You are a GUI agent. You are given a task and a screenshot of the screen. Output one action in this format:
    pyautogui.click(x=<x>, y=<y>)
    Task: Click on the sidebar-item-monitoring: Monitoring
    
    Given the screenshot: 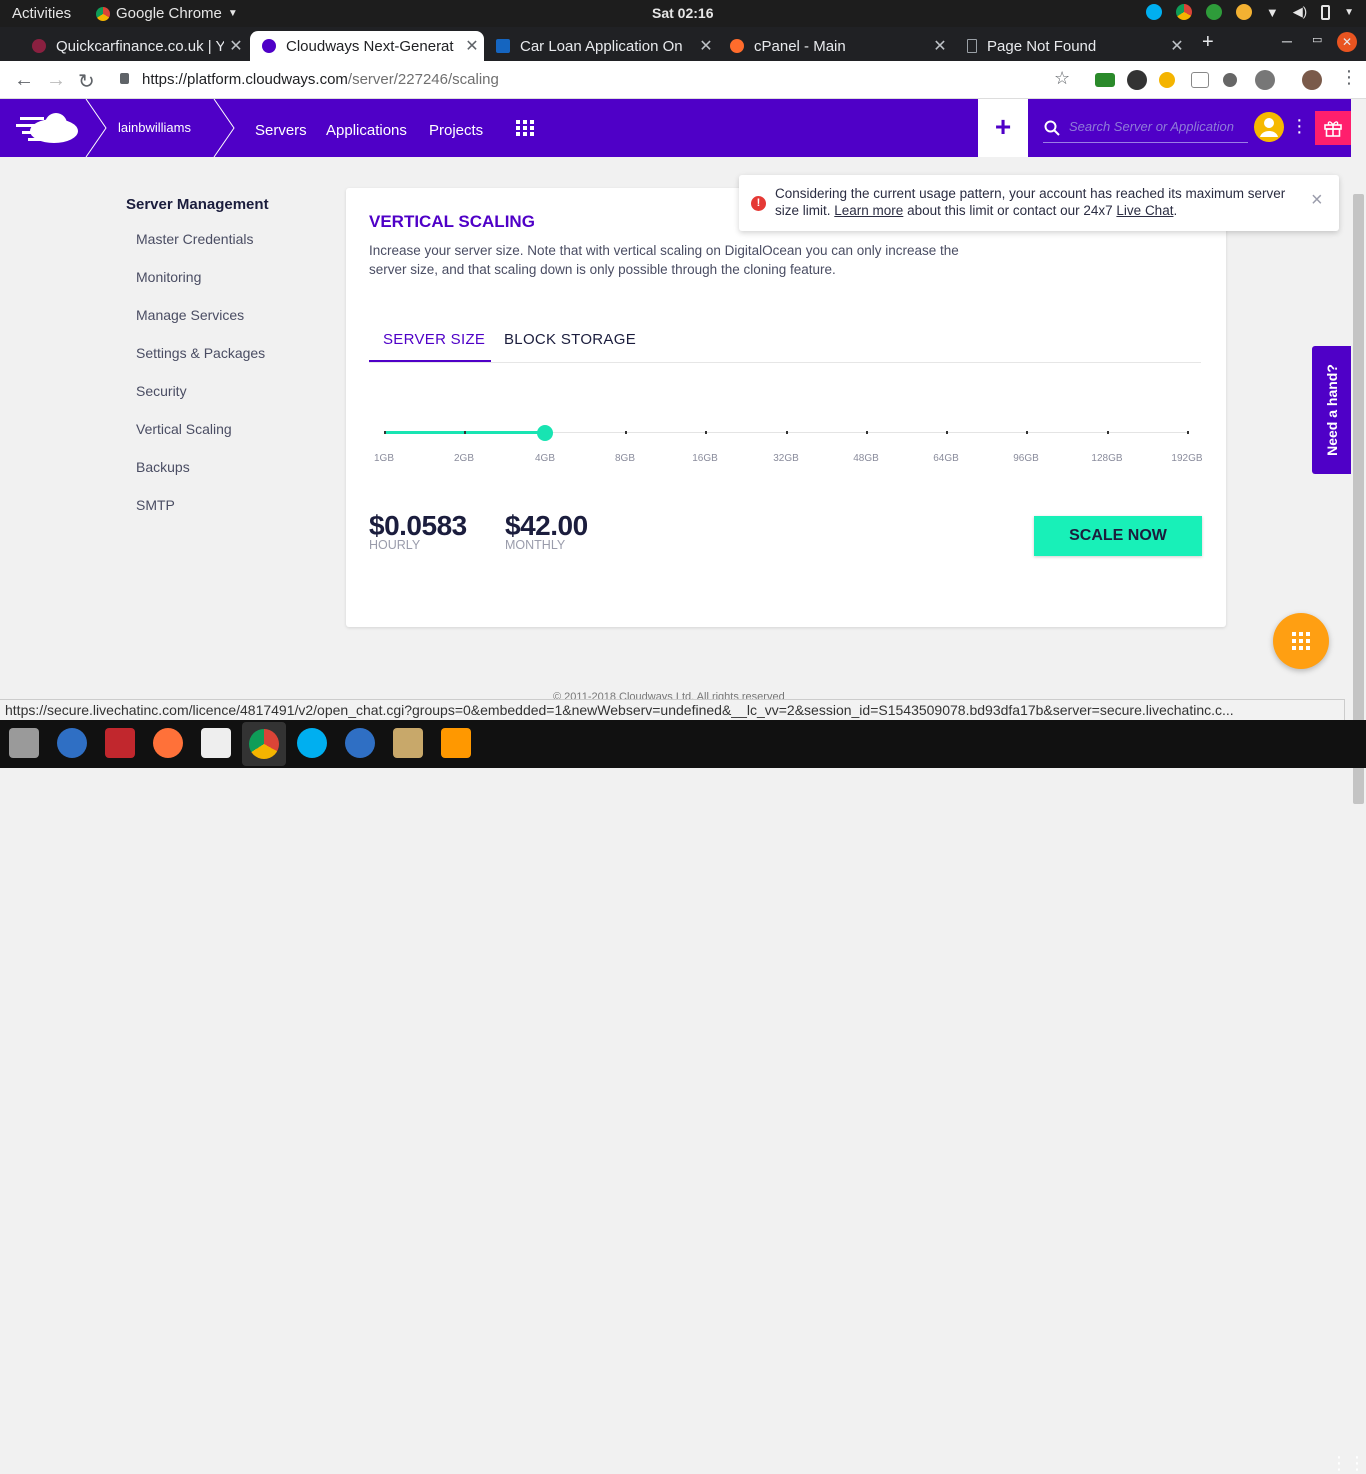 What is the action you would take?
    pyautogui.click(x=202, y=288)
    